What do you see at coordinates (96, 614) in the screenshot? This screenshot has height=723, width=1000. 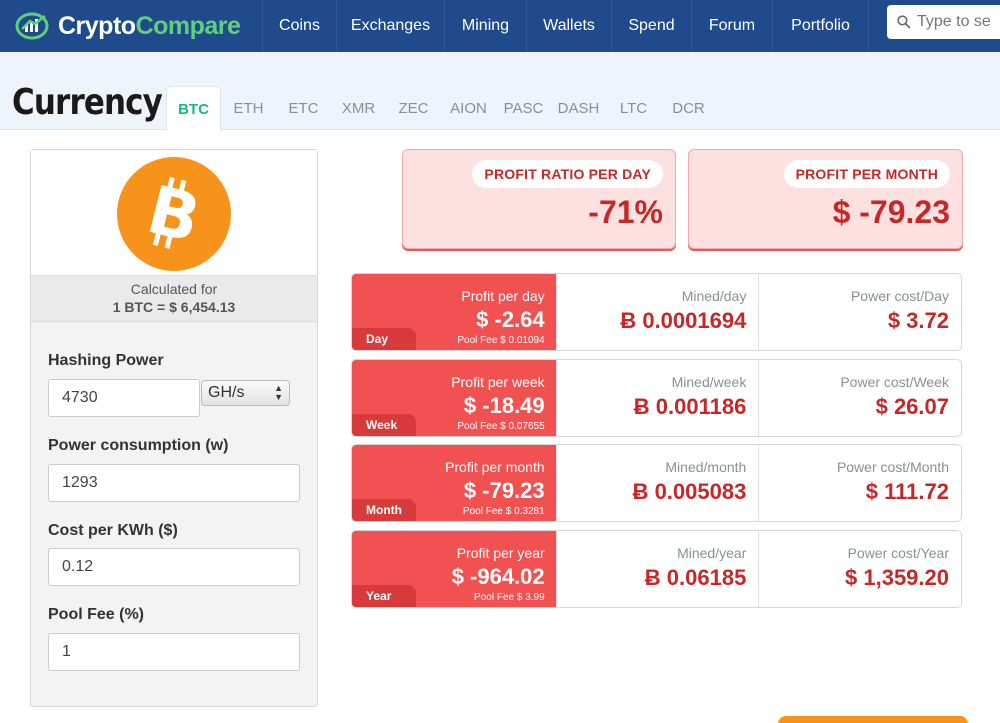 I see `pool-fee-label: Pool Fee (%)` at bounding box center [96, 614].